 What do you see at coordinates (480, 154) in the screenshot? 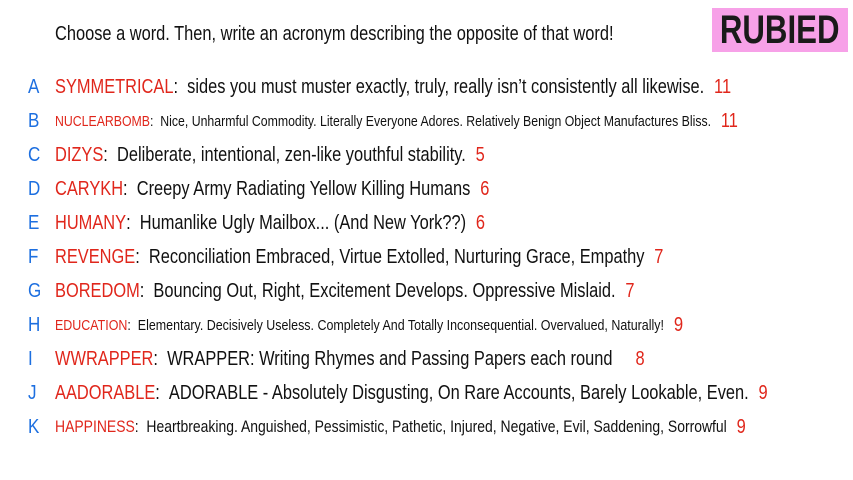
I see `entry-score: 5` at bounding box center [480, 154].